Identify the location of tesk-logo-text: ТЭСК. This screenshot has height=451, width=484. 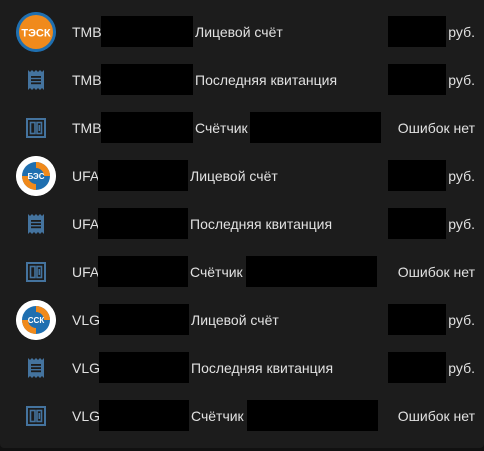
(35, 34).